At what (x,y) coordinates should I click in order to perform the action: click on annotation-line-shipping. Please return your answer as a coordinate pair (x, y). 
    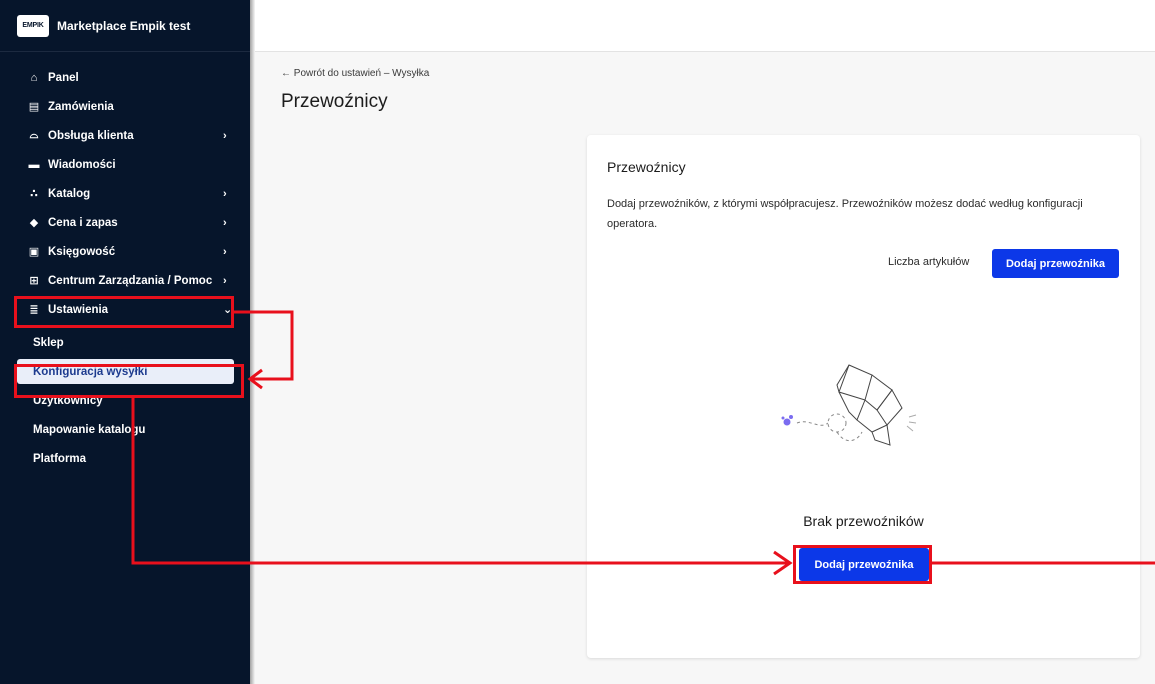
    Looking at the image, I should click on (459, 481).